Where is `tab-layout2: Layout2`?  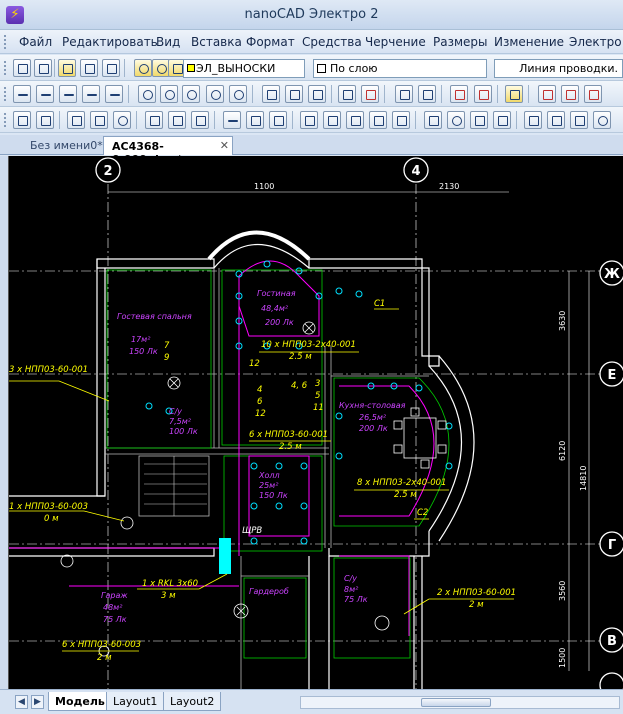
tab-layout2: Layout2 is located at coordinates (192, 701).